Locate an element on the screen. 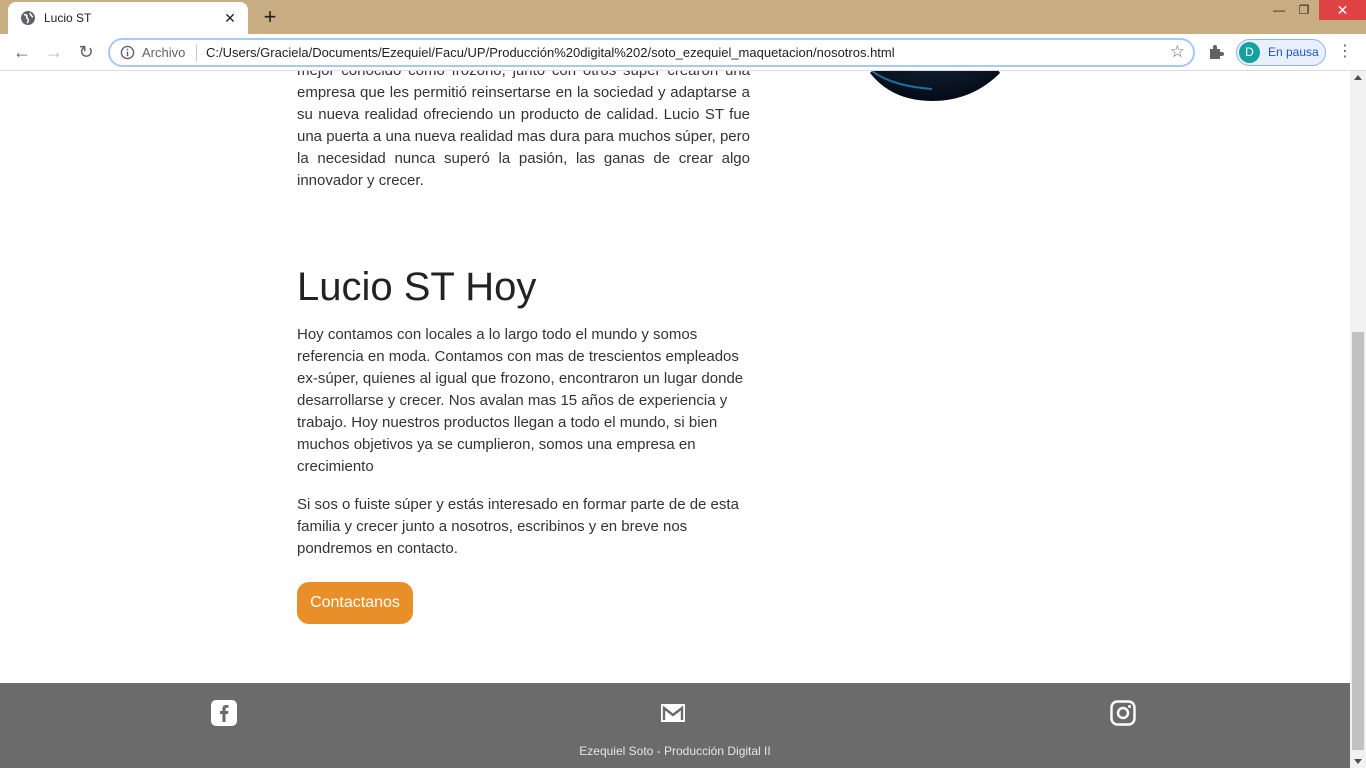 Image resolution: width=1366 pixels, height=768 pixels. profile-avatar: D is located at coordinates (1249, 52).